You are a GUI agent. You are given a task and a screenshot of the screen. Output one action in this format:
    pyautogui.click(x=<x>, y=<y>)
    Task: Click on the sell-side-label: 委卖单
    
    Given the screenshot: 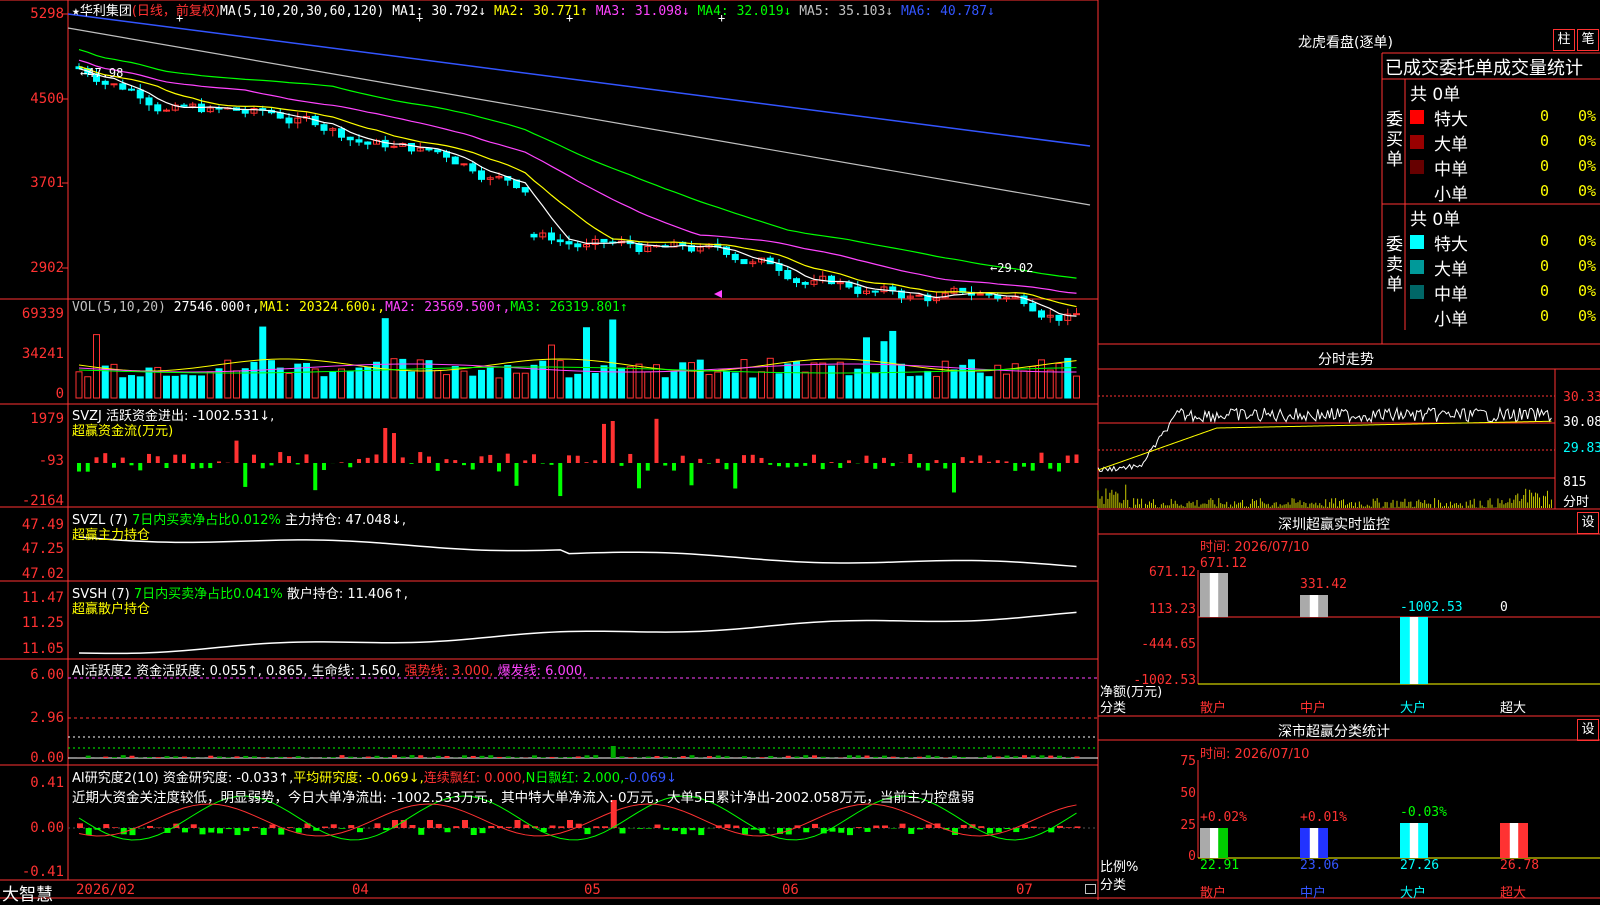 What is the action you would take?
    pyautogui.click(x=1394, y=265)
    